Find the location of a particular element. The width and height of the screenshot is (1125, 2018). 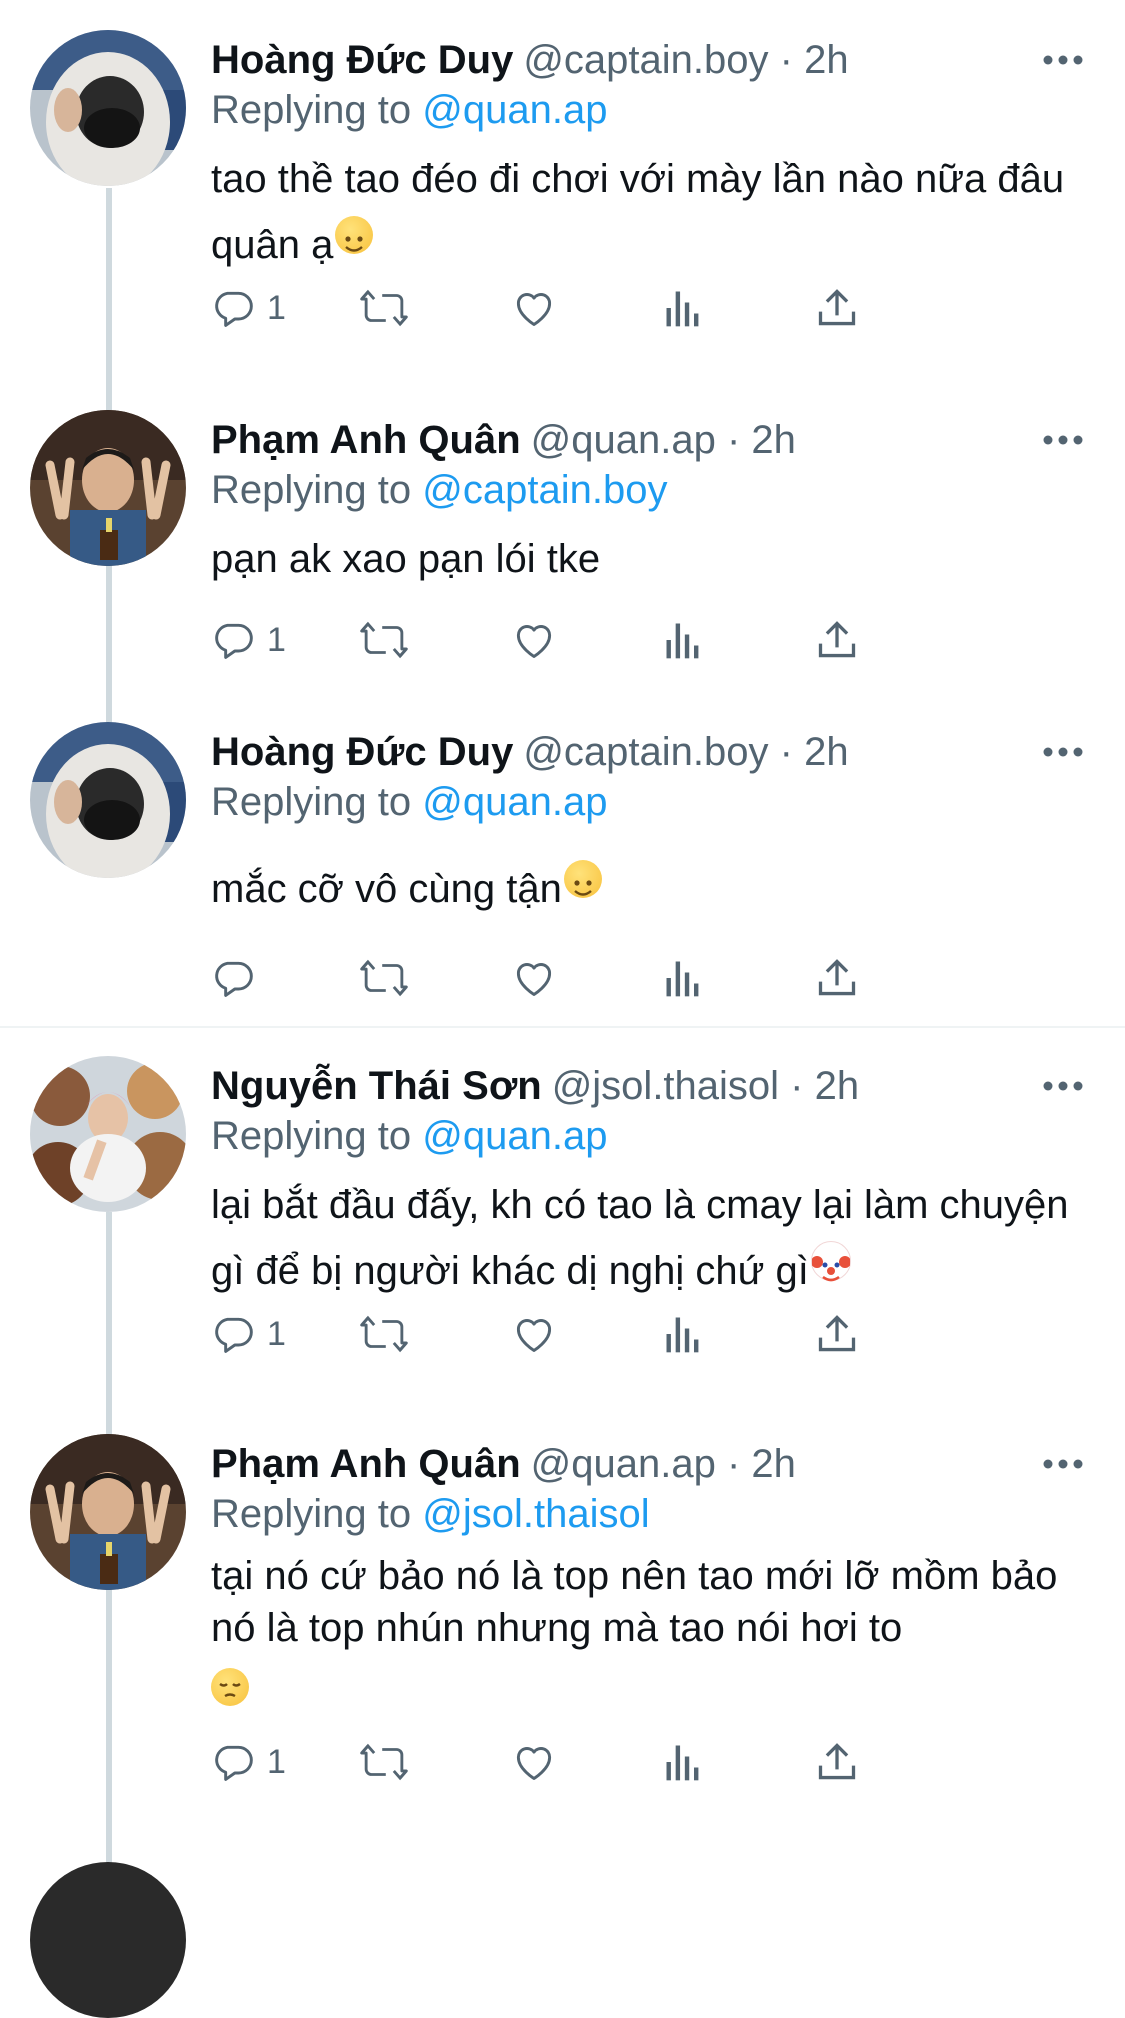

replying-to: Replying to @captain.boy is located at coordinates (439, 490).